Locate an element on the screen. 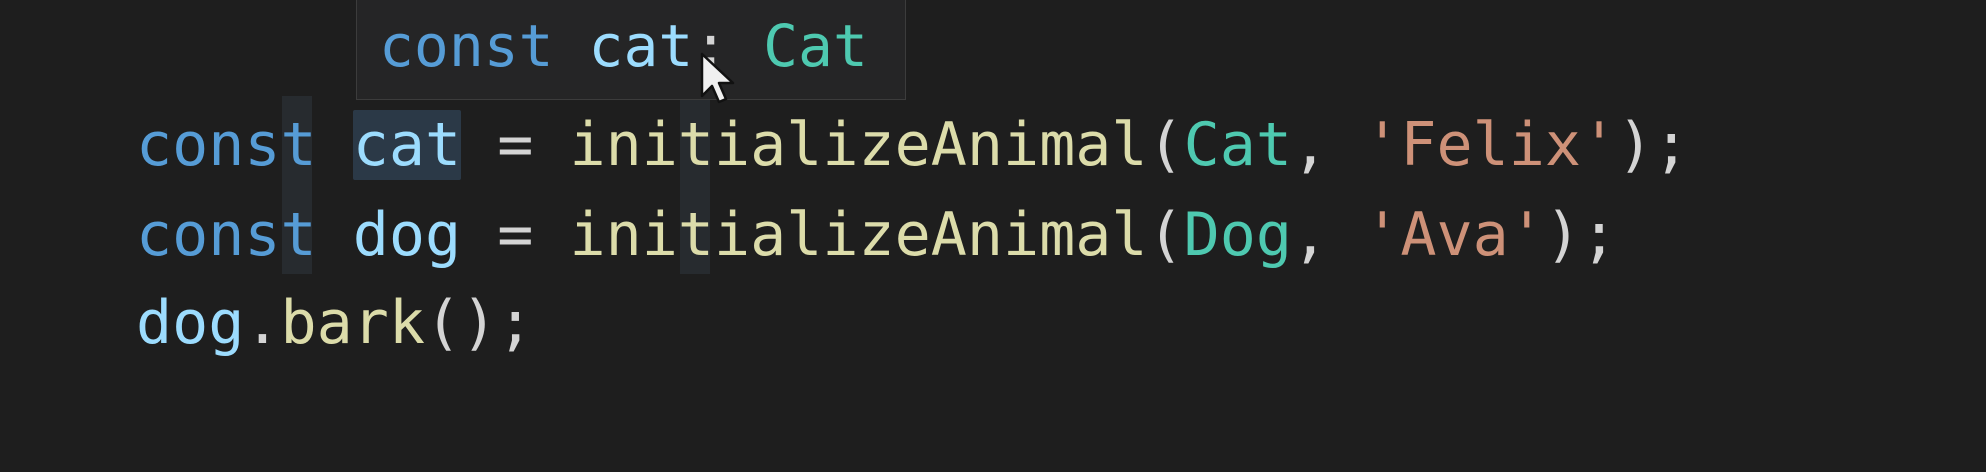 The image size is (1986, 472). type-token: Cat is located at coordinates (1238, 145).